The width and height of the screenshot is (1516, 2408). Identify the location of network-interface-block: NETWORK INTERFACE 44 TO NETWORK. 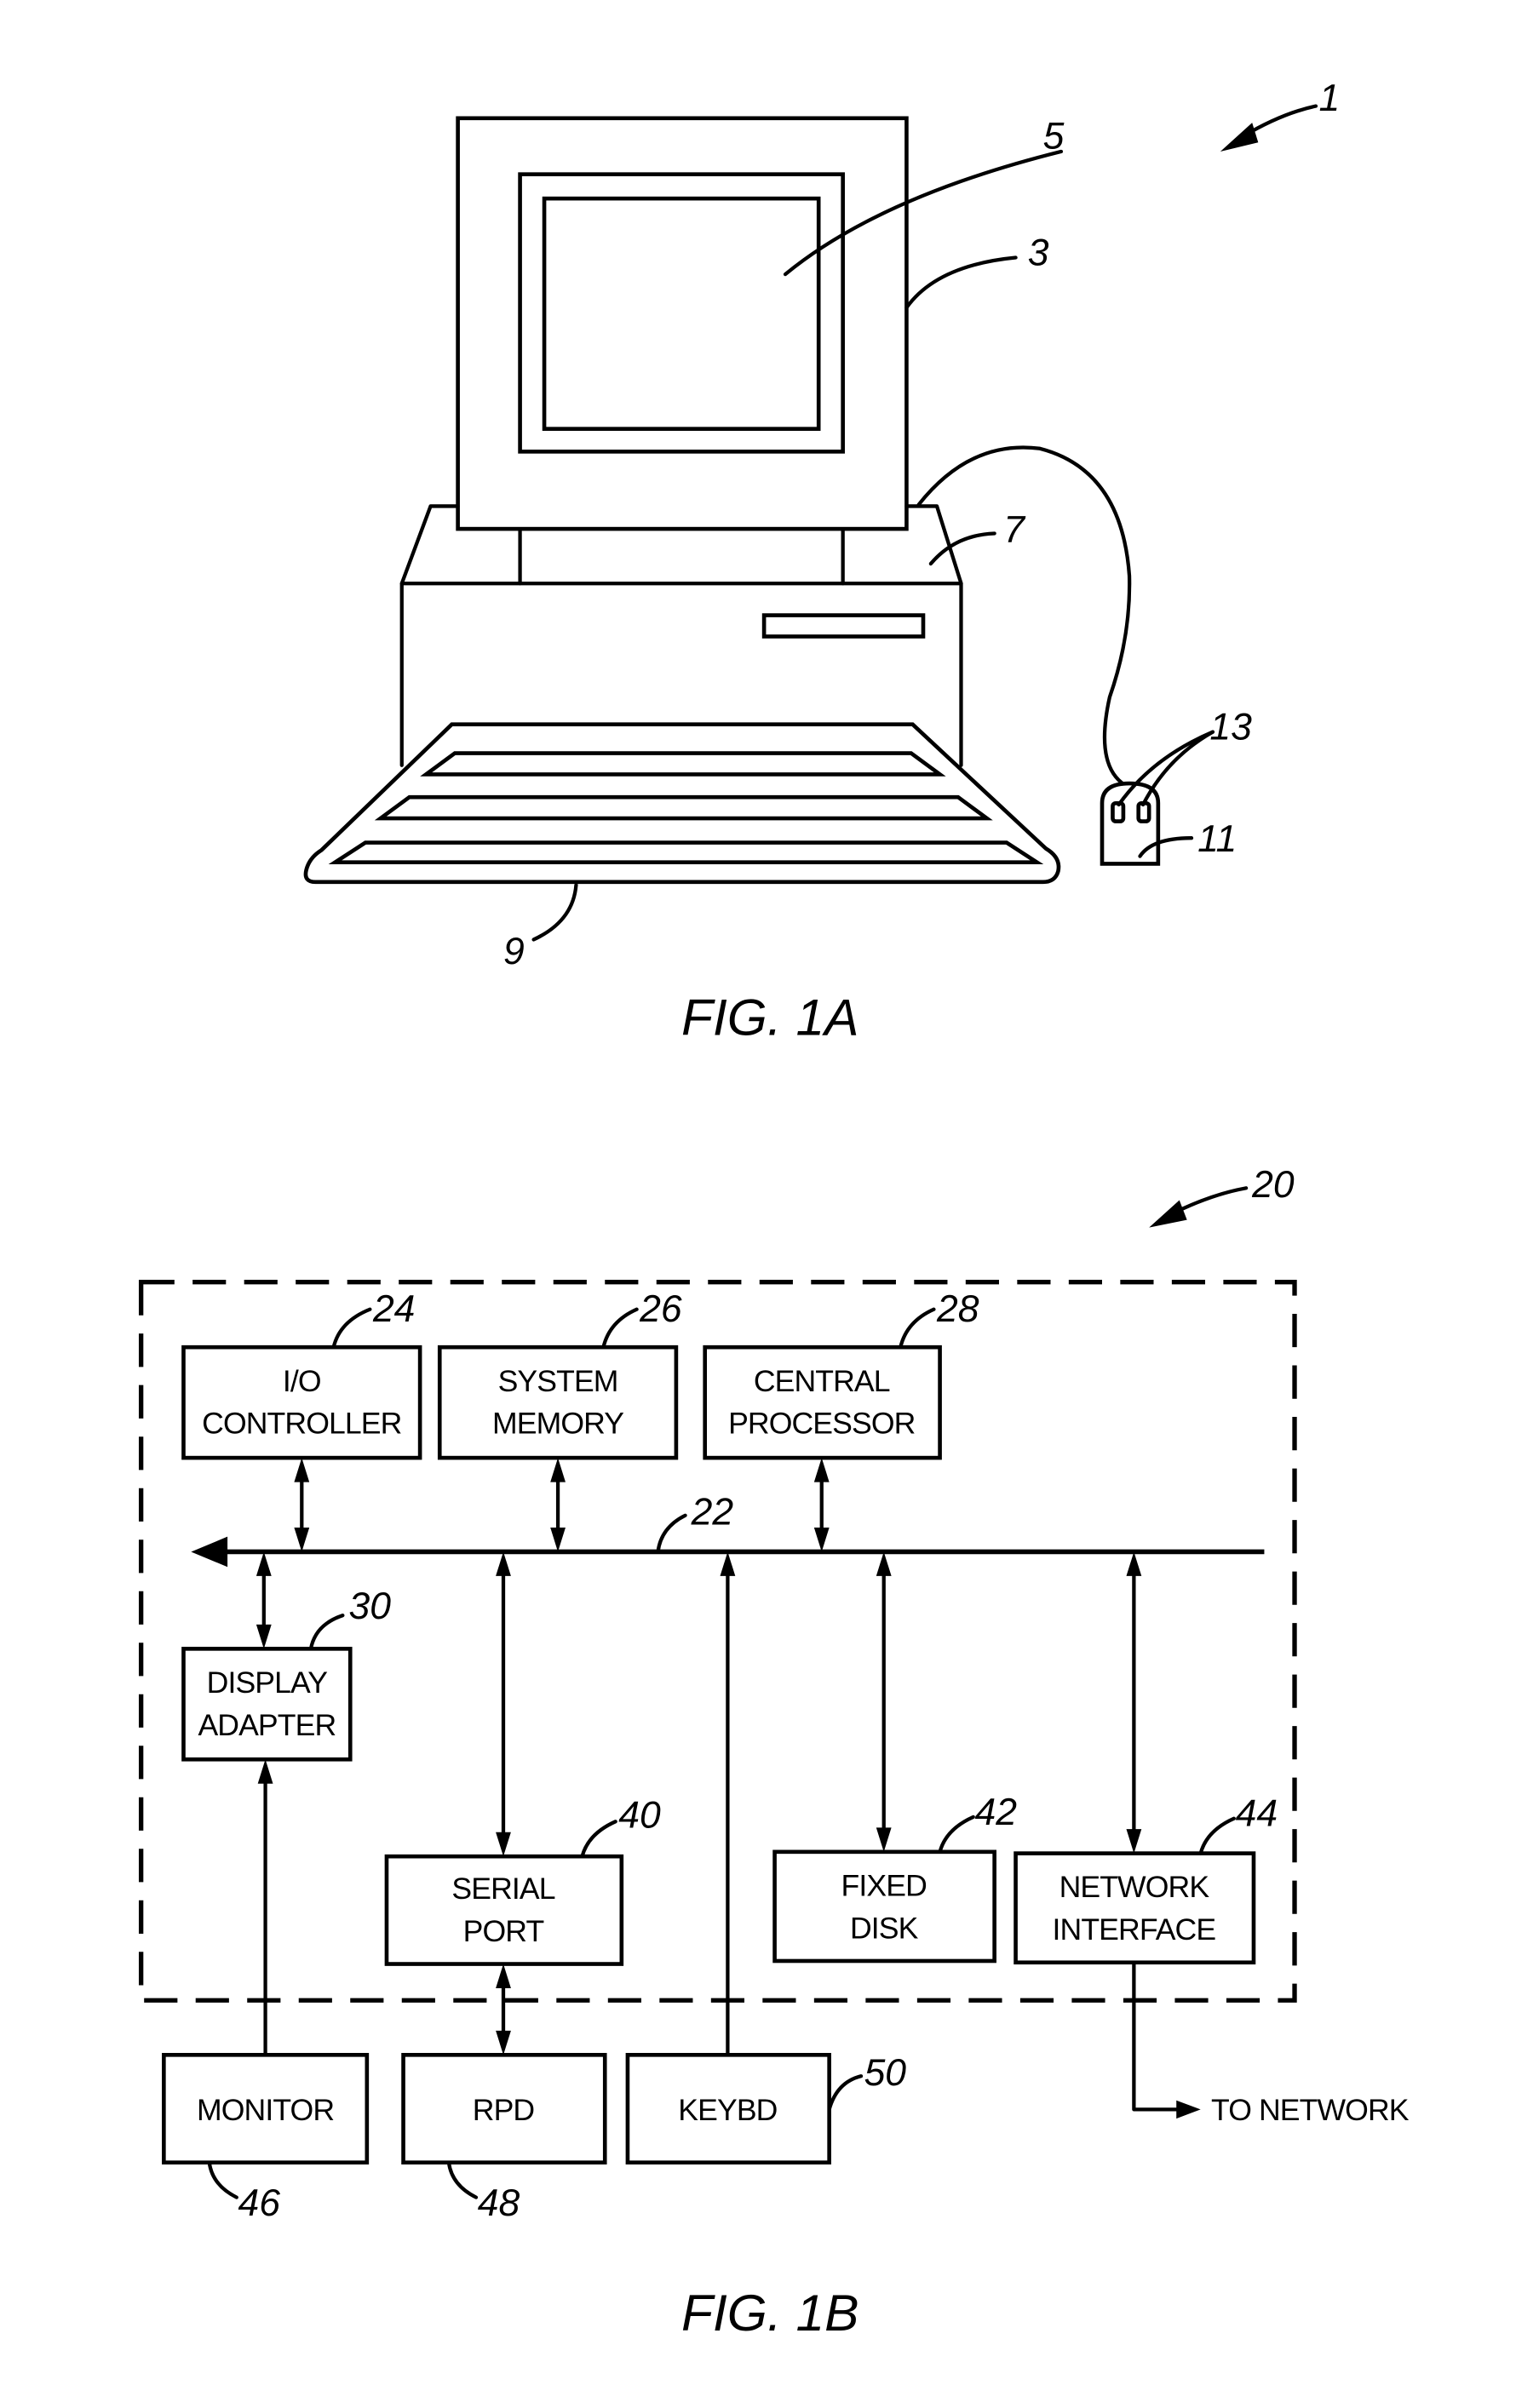
(1212, 1839).